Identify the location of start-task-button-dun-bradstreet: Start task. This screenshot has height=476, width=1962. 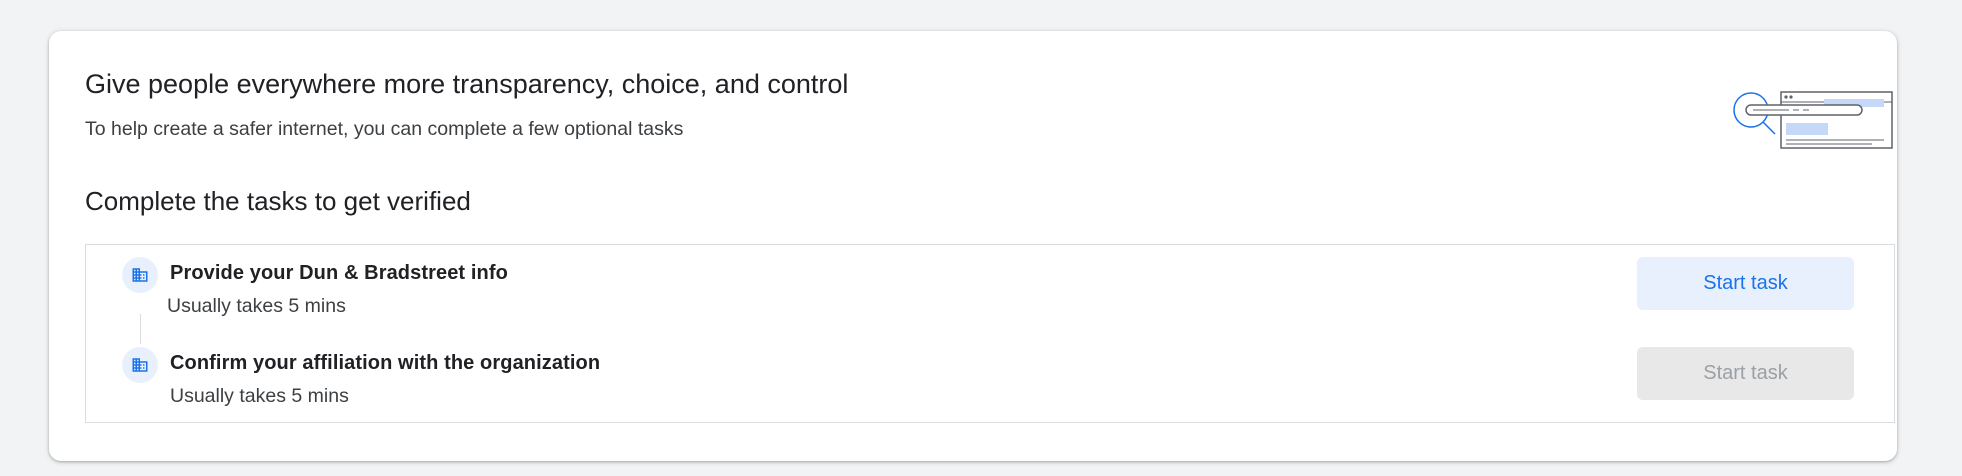
(1745, 283).